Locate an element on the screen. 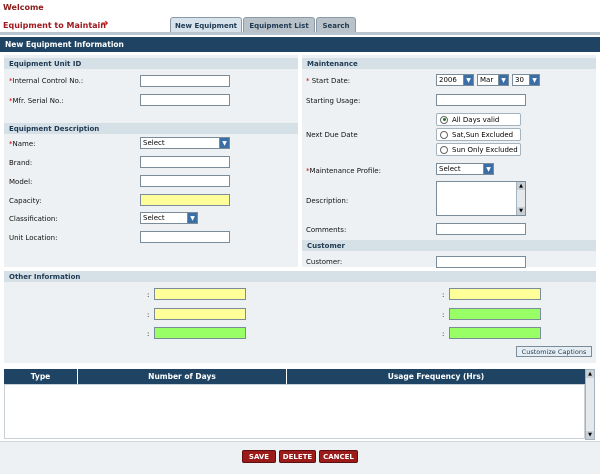 Image resolution: width=600 pixels, height=474 pixels. grid-body is located at coordinates (294, 411).